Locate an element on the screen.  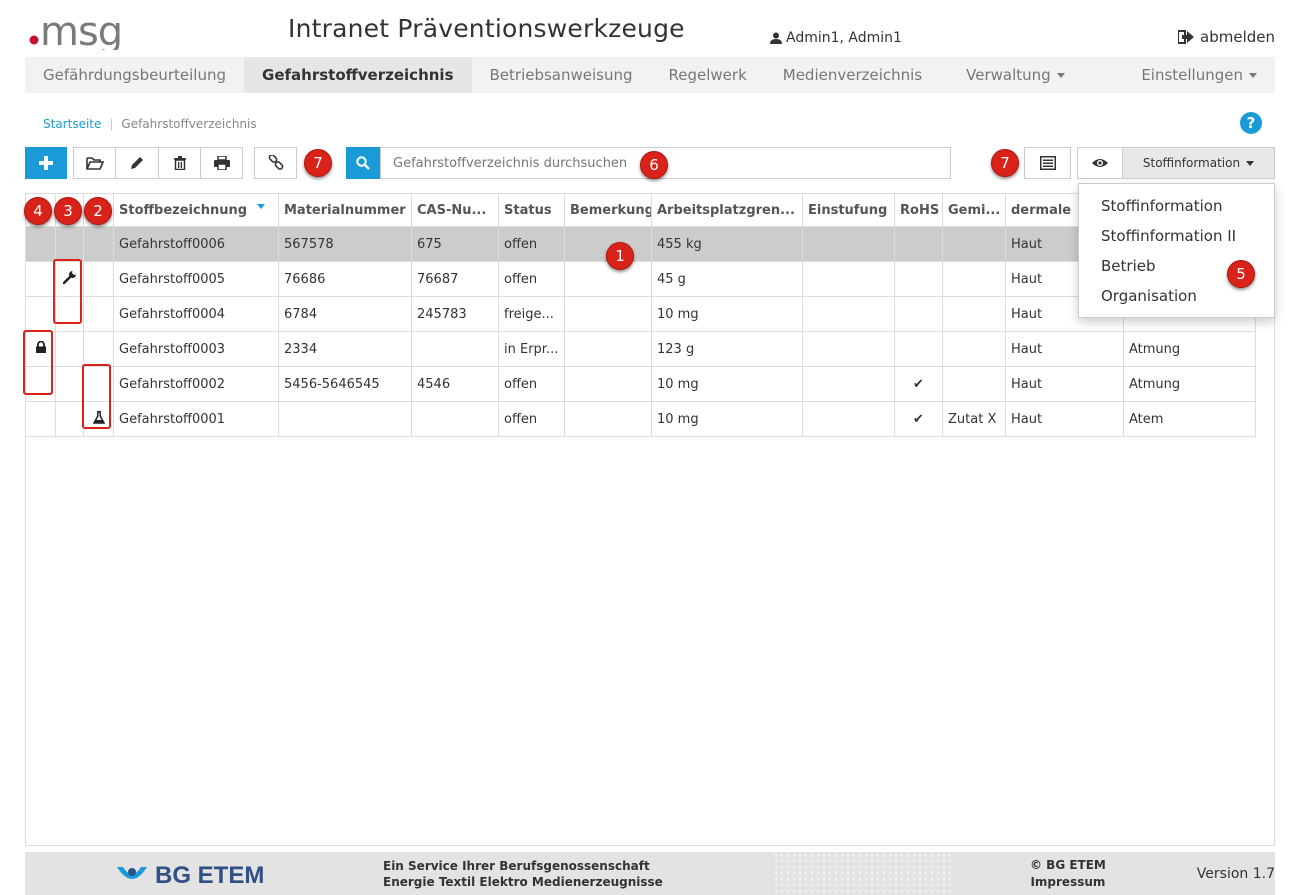
link-icon is located at coordinates (275, 162).